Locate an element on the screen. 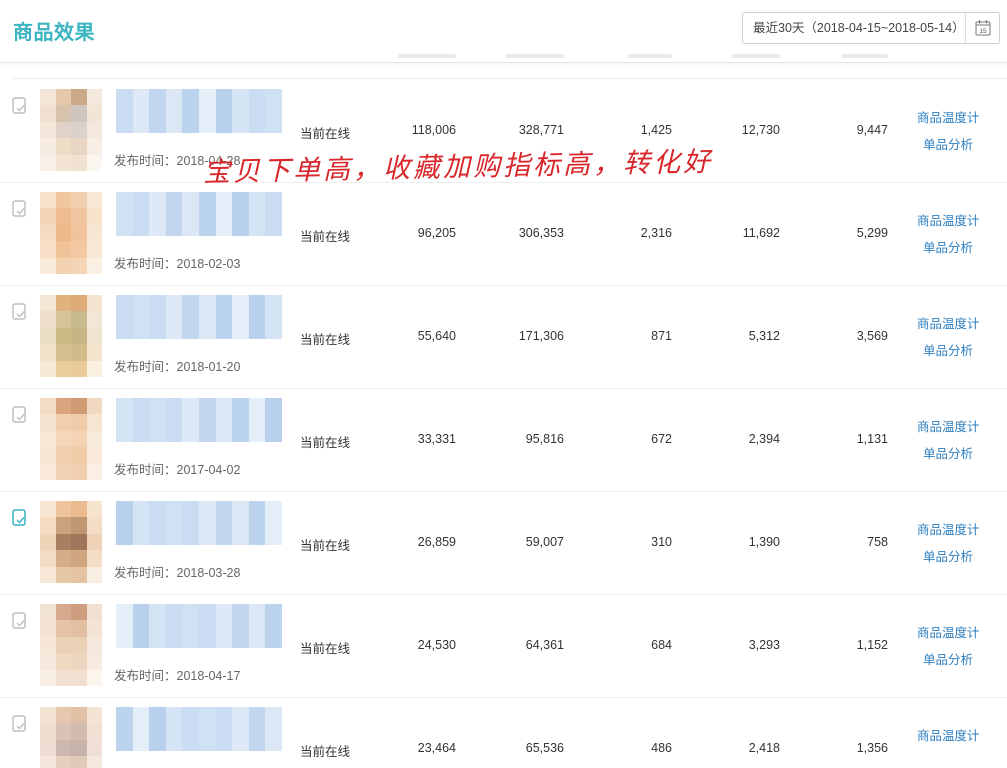  table-row: 当前在线 23,464 65,536 486 2,418 1,356 商品温度计 is located at coordinates (503, 733).